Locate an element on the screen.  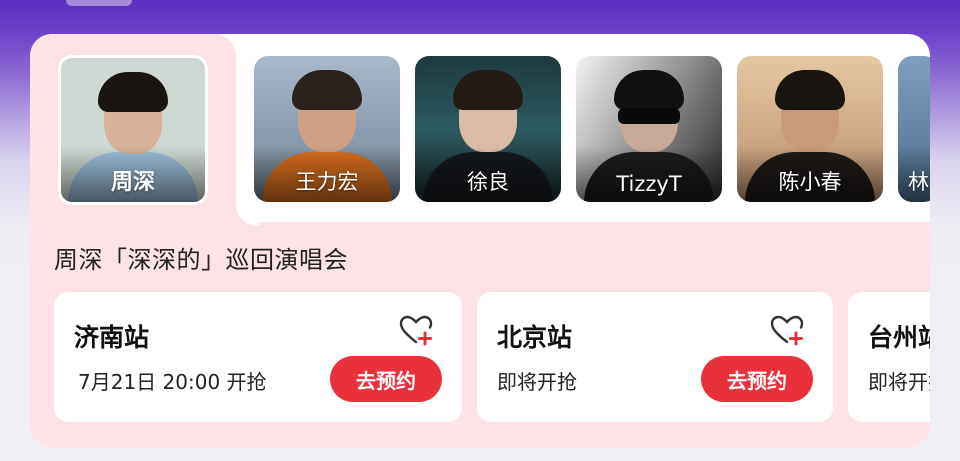
artist-name: TizzyT is located at coordinates (649, 184).